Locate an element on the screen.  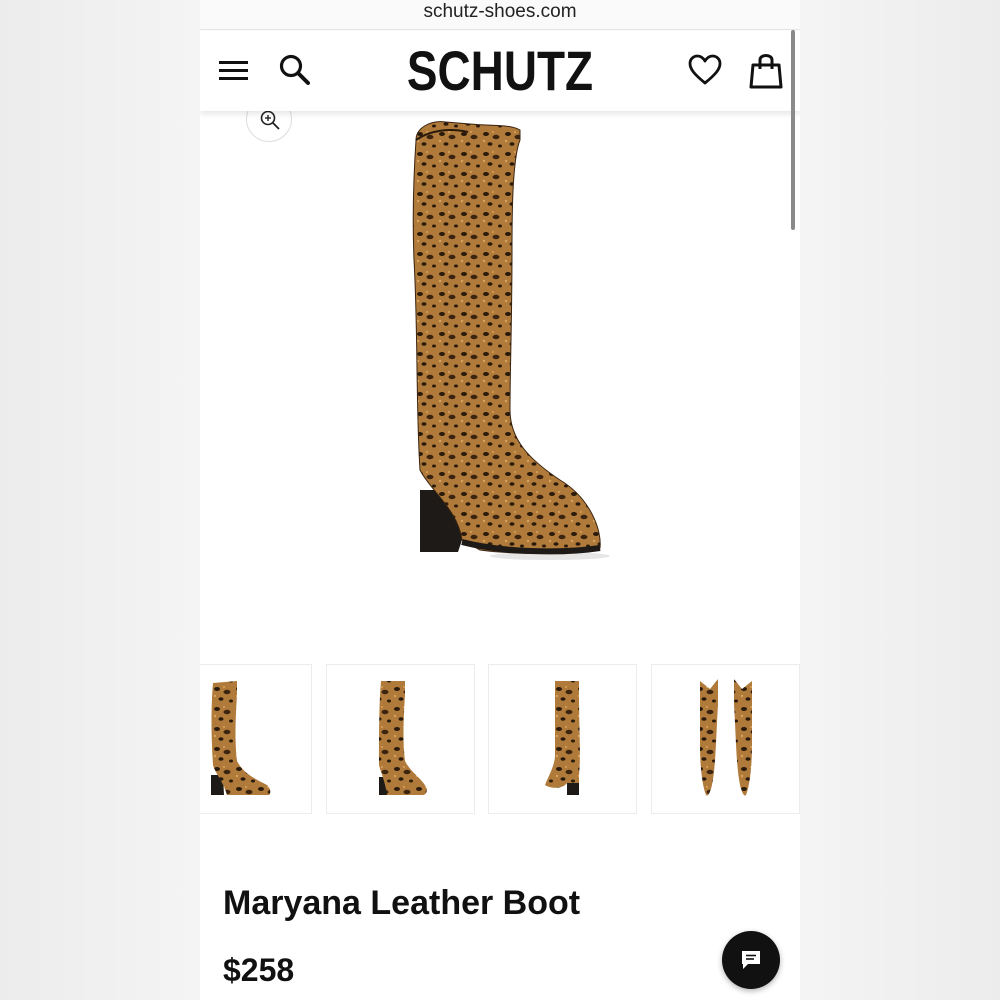
page-scrollbar is located at coordinates (793, 130).